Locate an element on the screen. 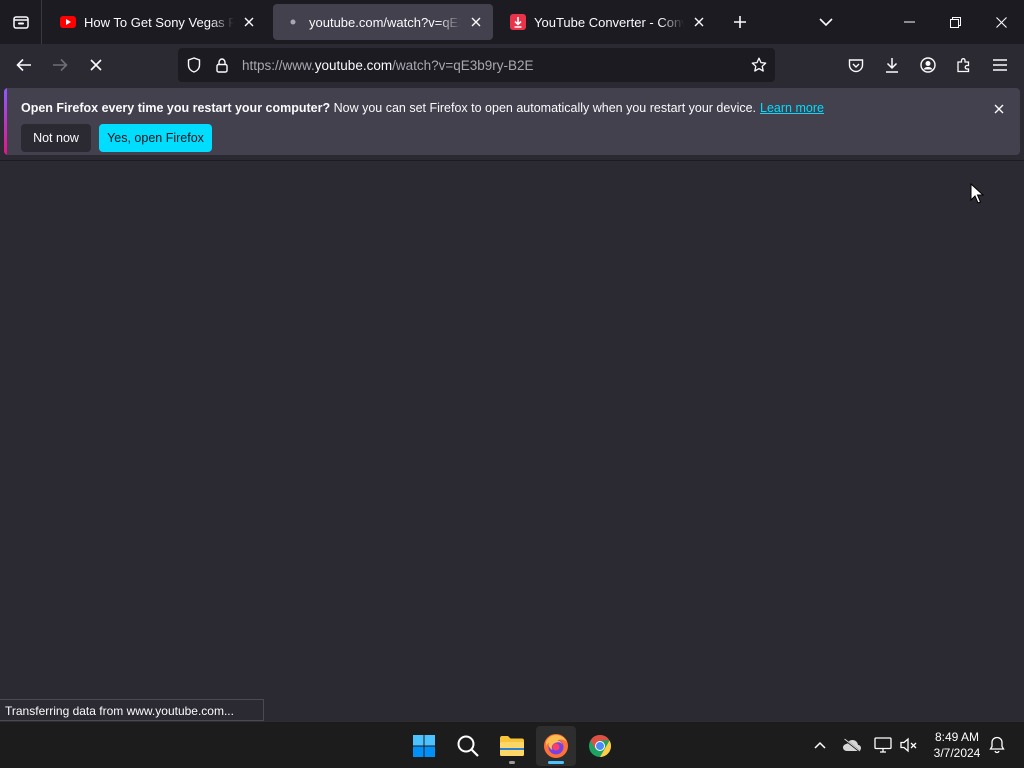  lock-icon is located at coordinates (222, 65).